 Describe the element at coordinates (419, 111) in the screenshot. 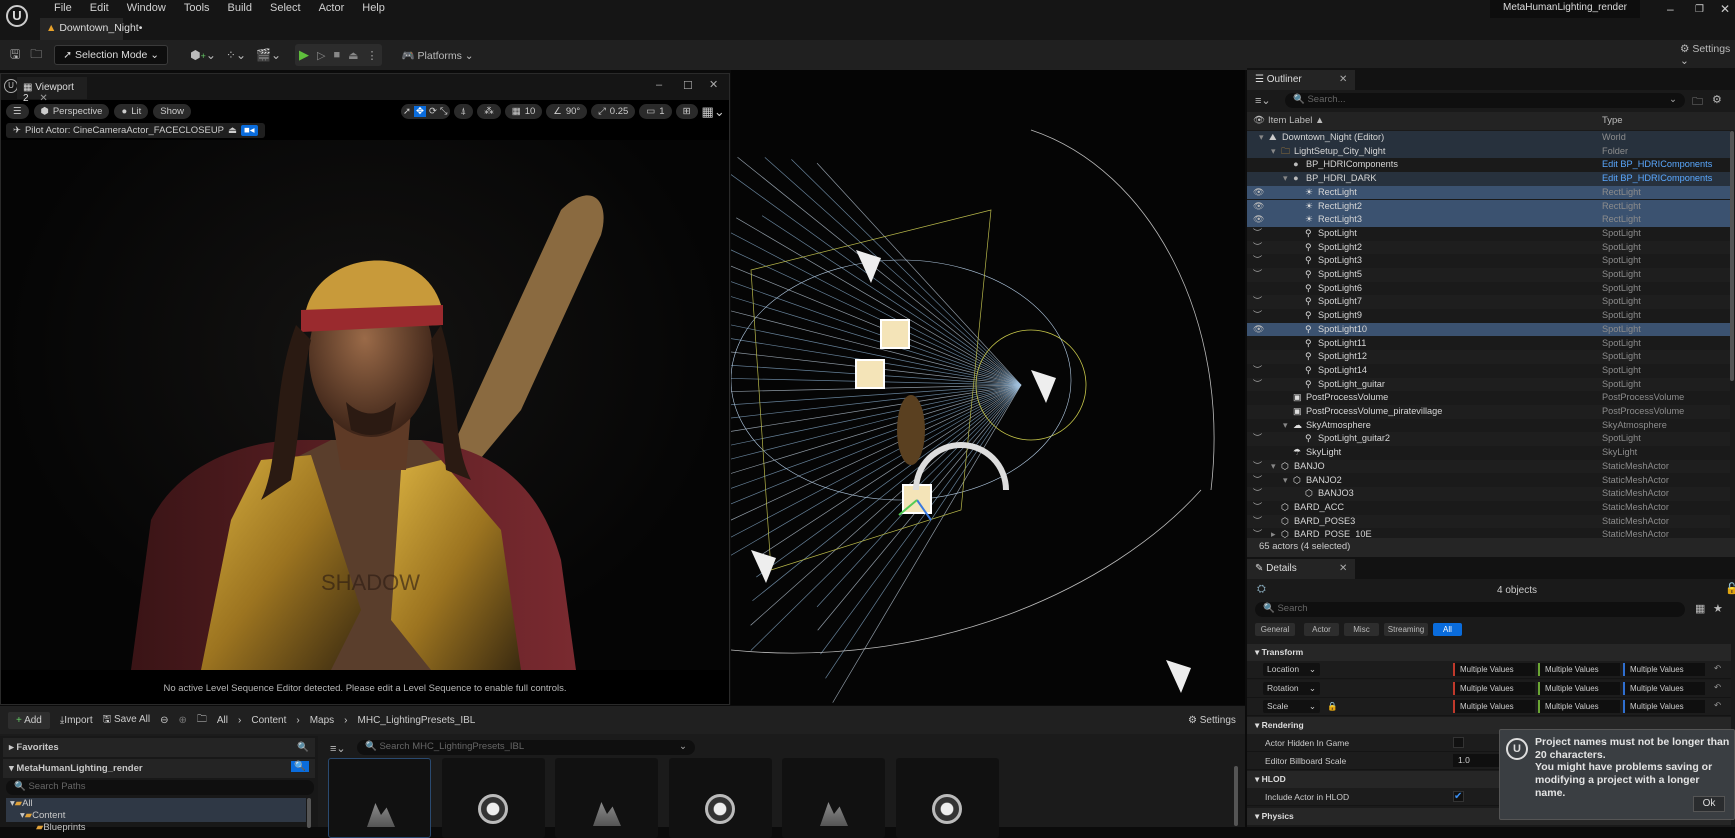

I see `move-icon: ✥` at that location.